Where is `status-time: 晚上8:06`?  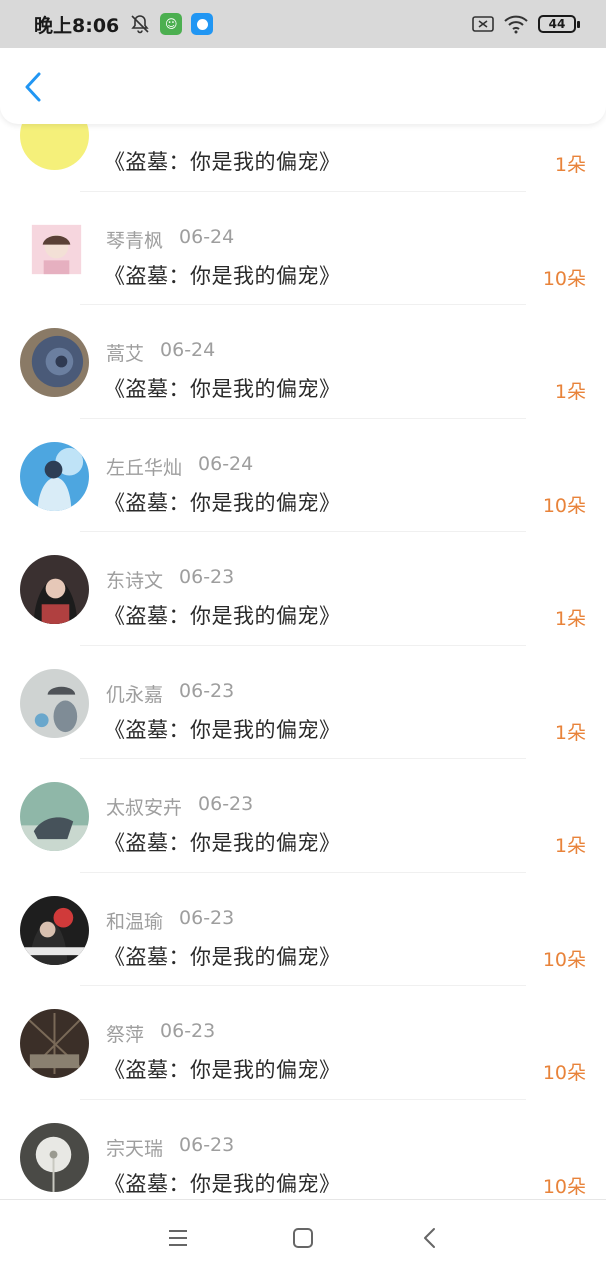 status-time: 晚上8:06 is located at coordinates (77, 25).